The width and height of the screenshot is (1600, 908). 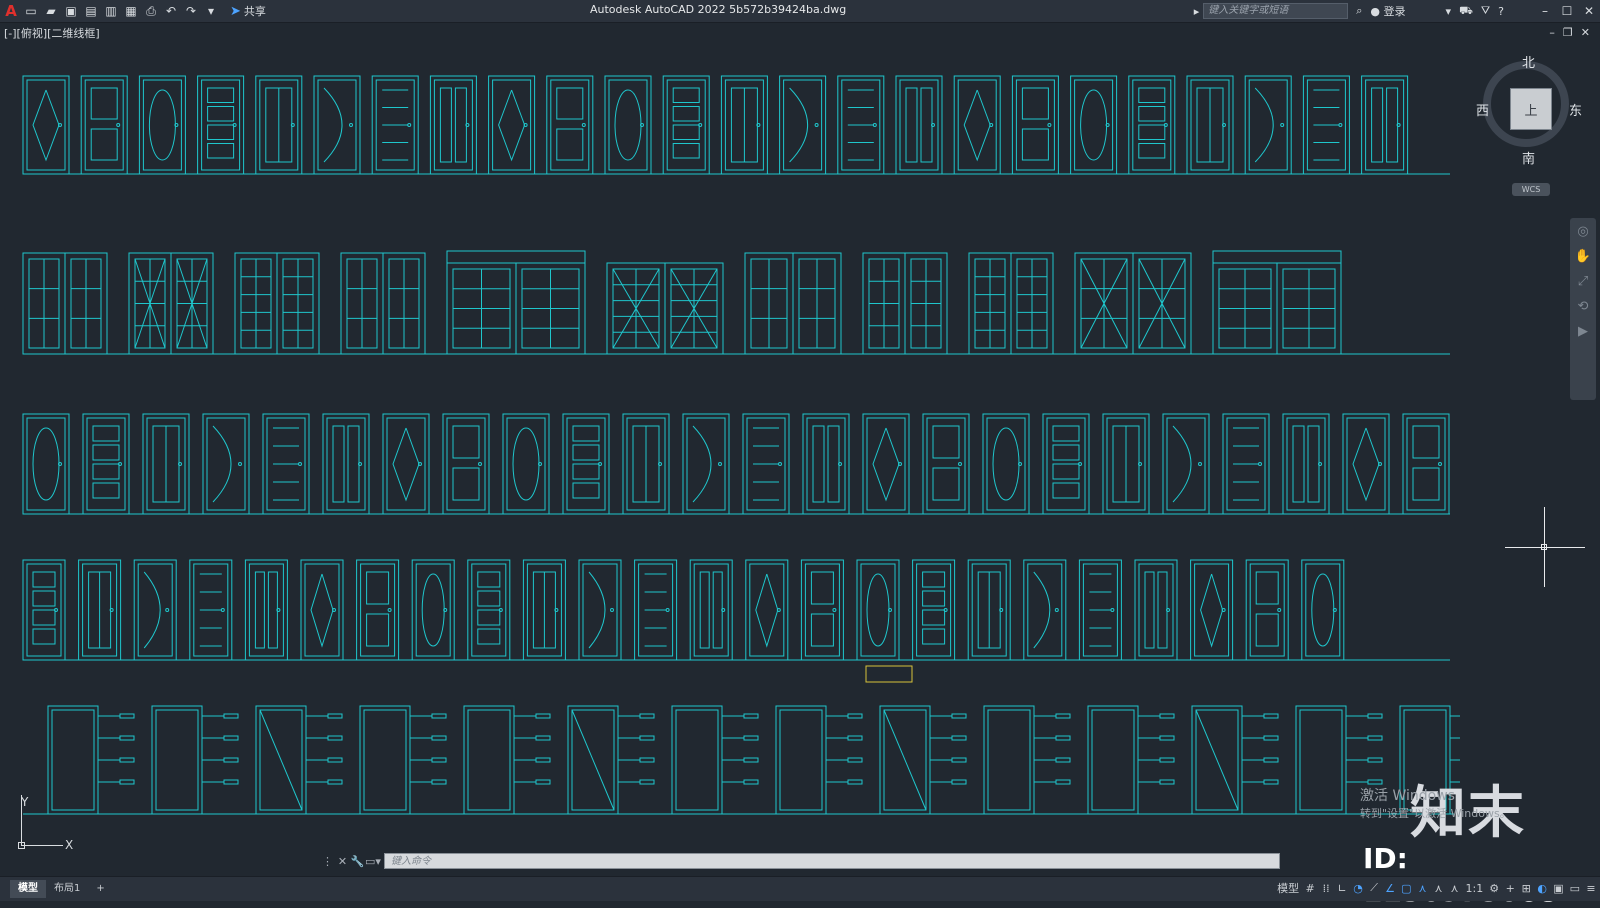 I want to click on compass-east: 东, so click(x=1575, y=109).